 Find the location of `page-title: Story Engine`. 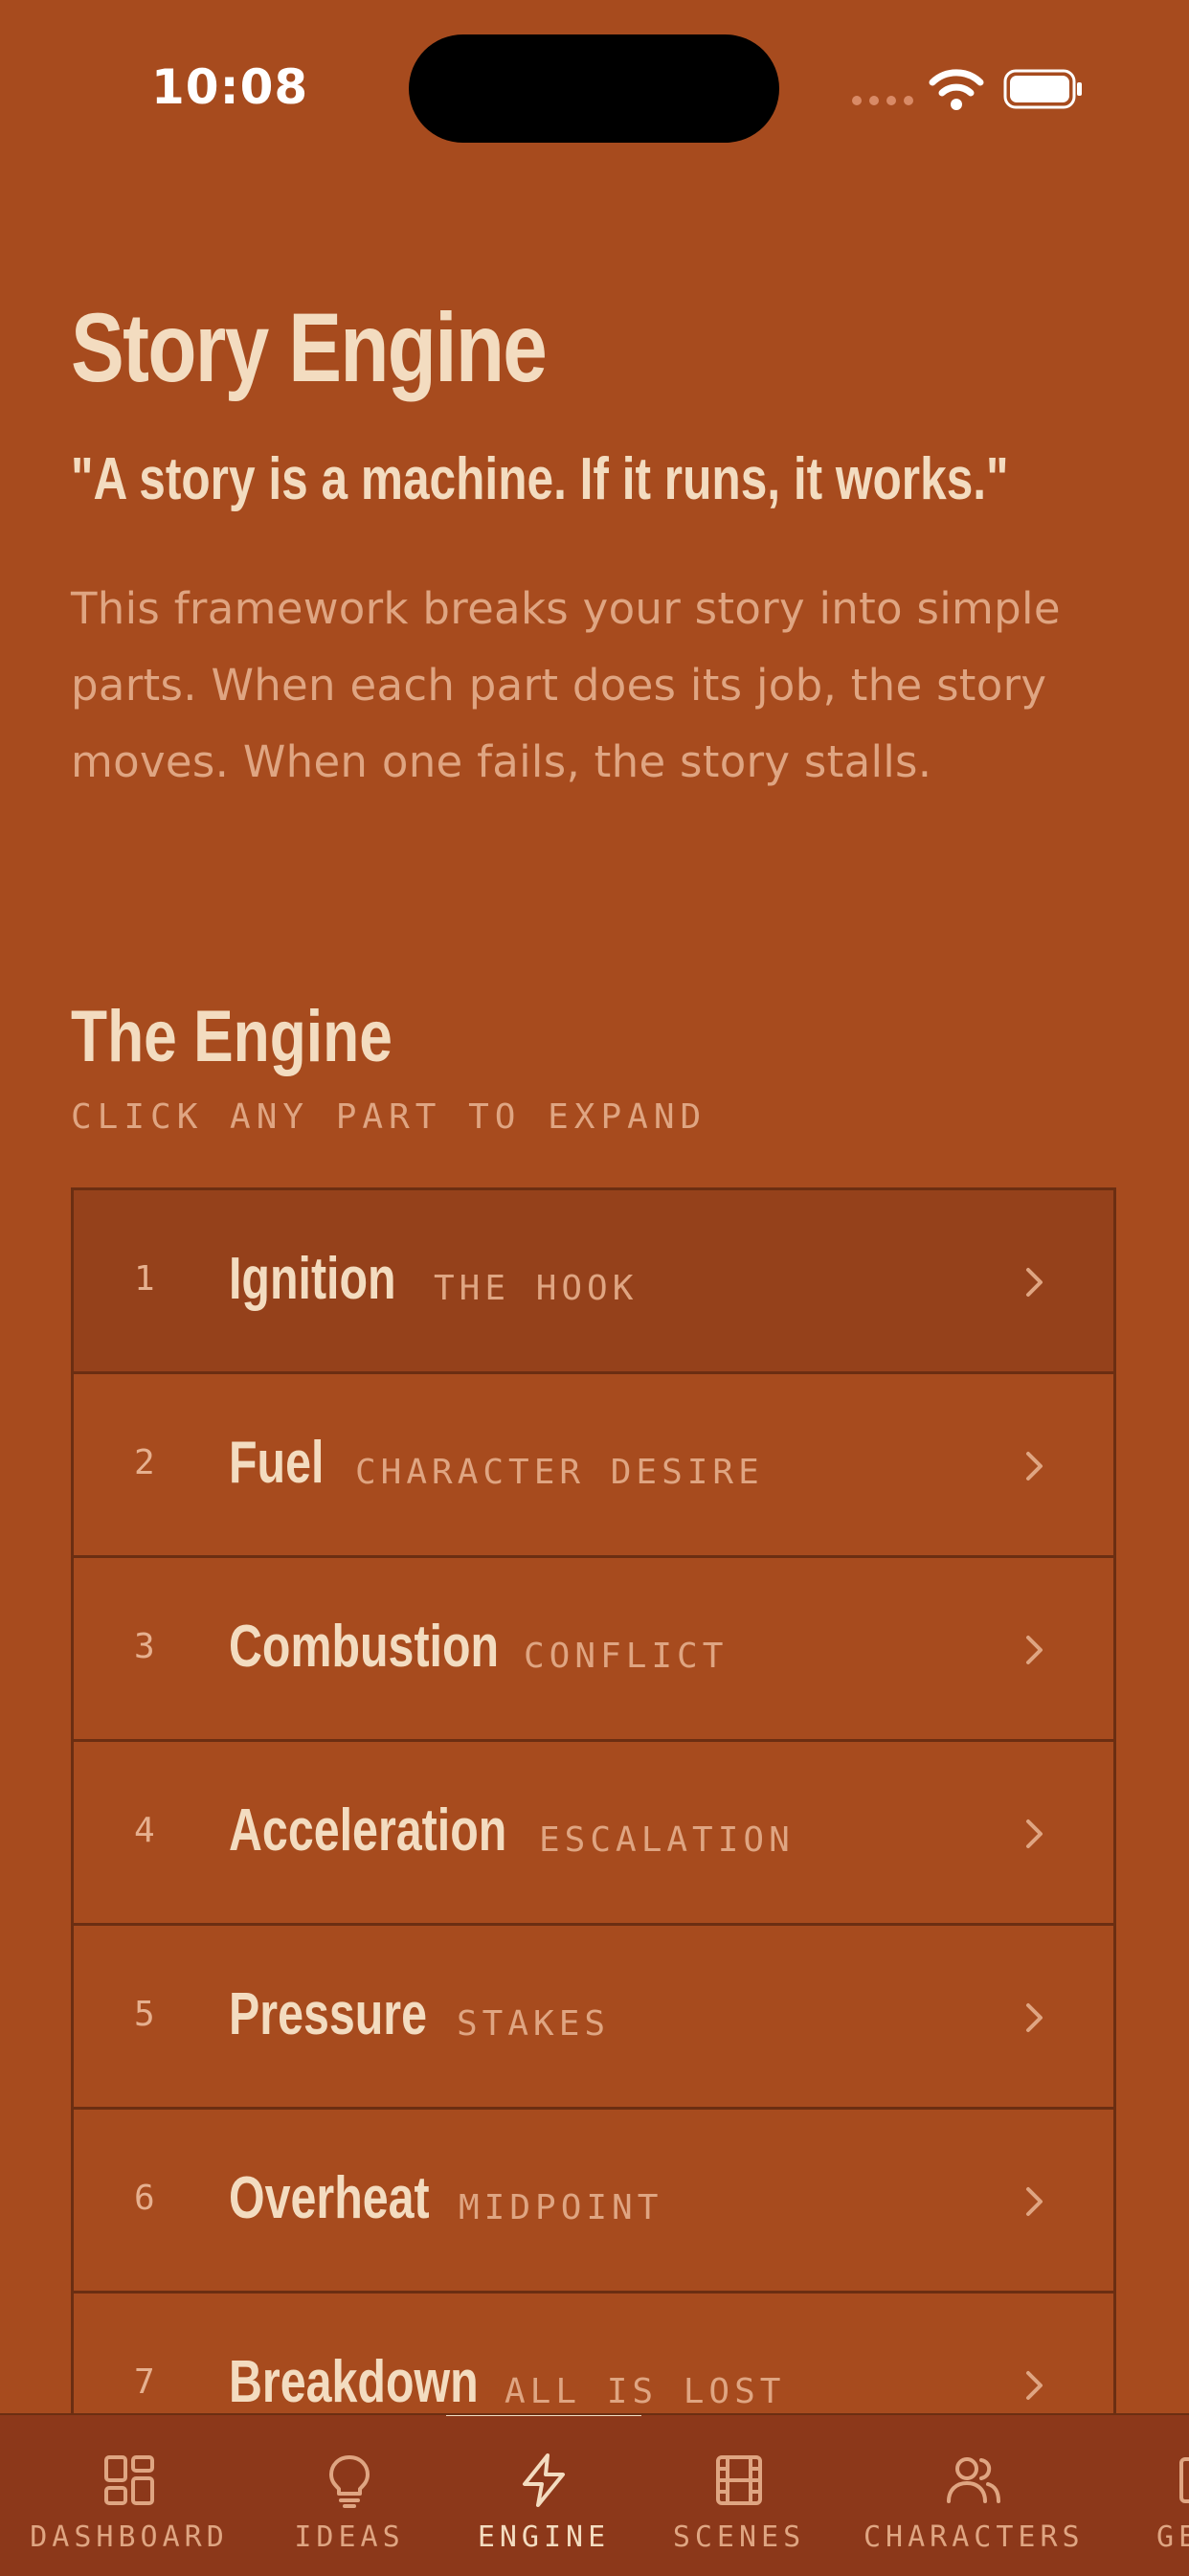

page-title: Story Engine is located at coordinates (309, 347).